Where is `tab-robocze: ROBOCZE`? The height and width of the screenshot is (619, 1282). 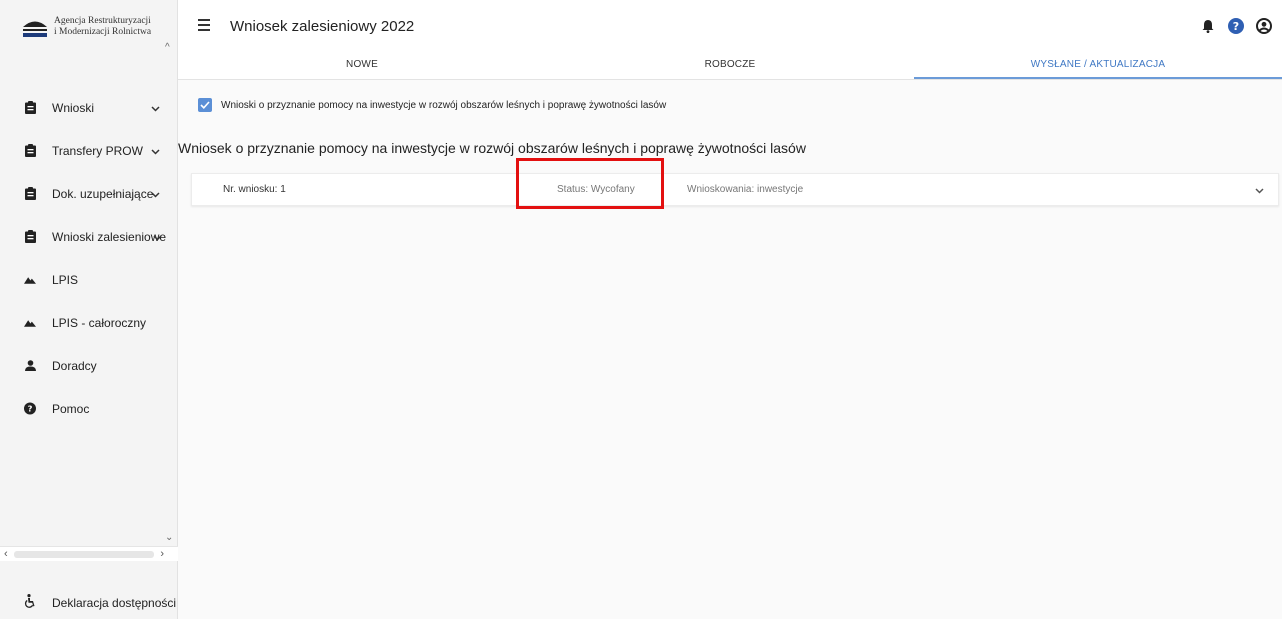 tab-robocze: ROBOCZE is located at coordinates (730, 65).